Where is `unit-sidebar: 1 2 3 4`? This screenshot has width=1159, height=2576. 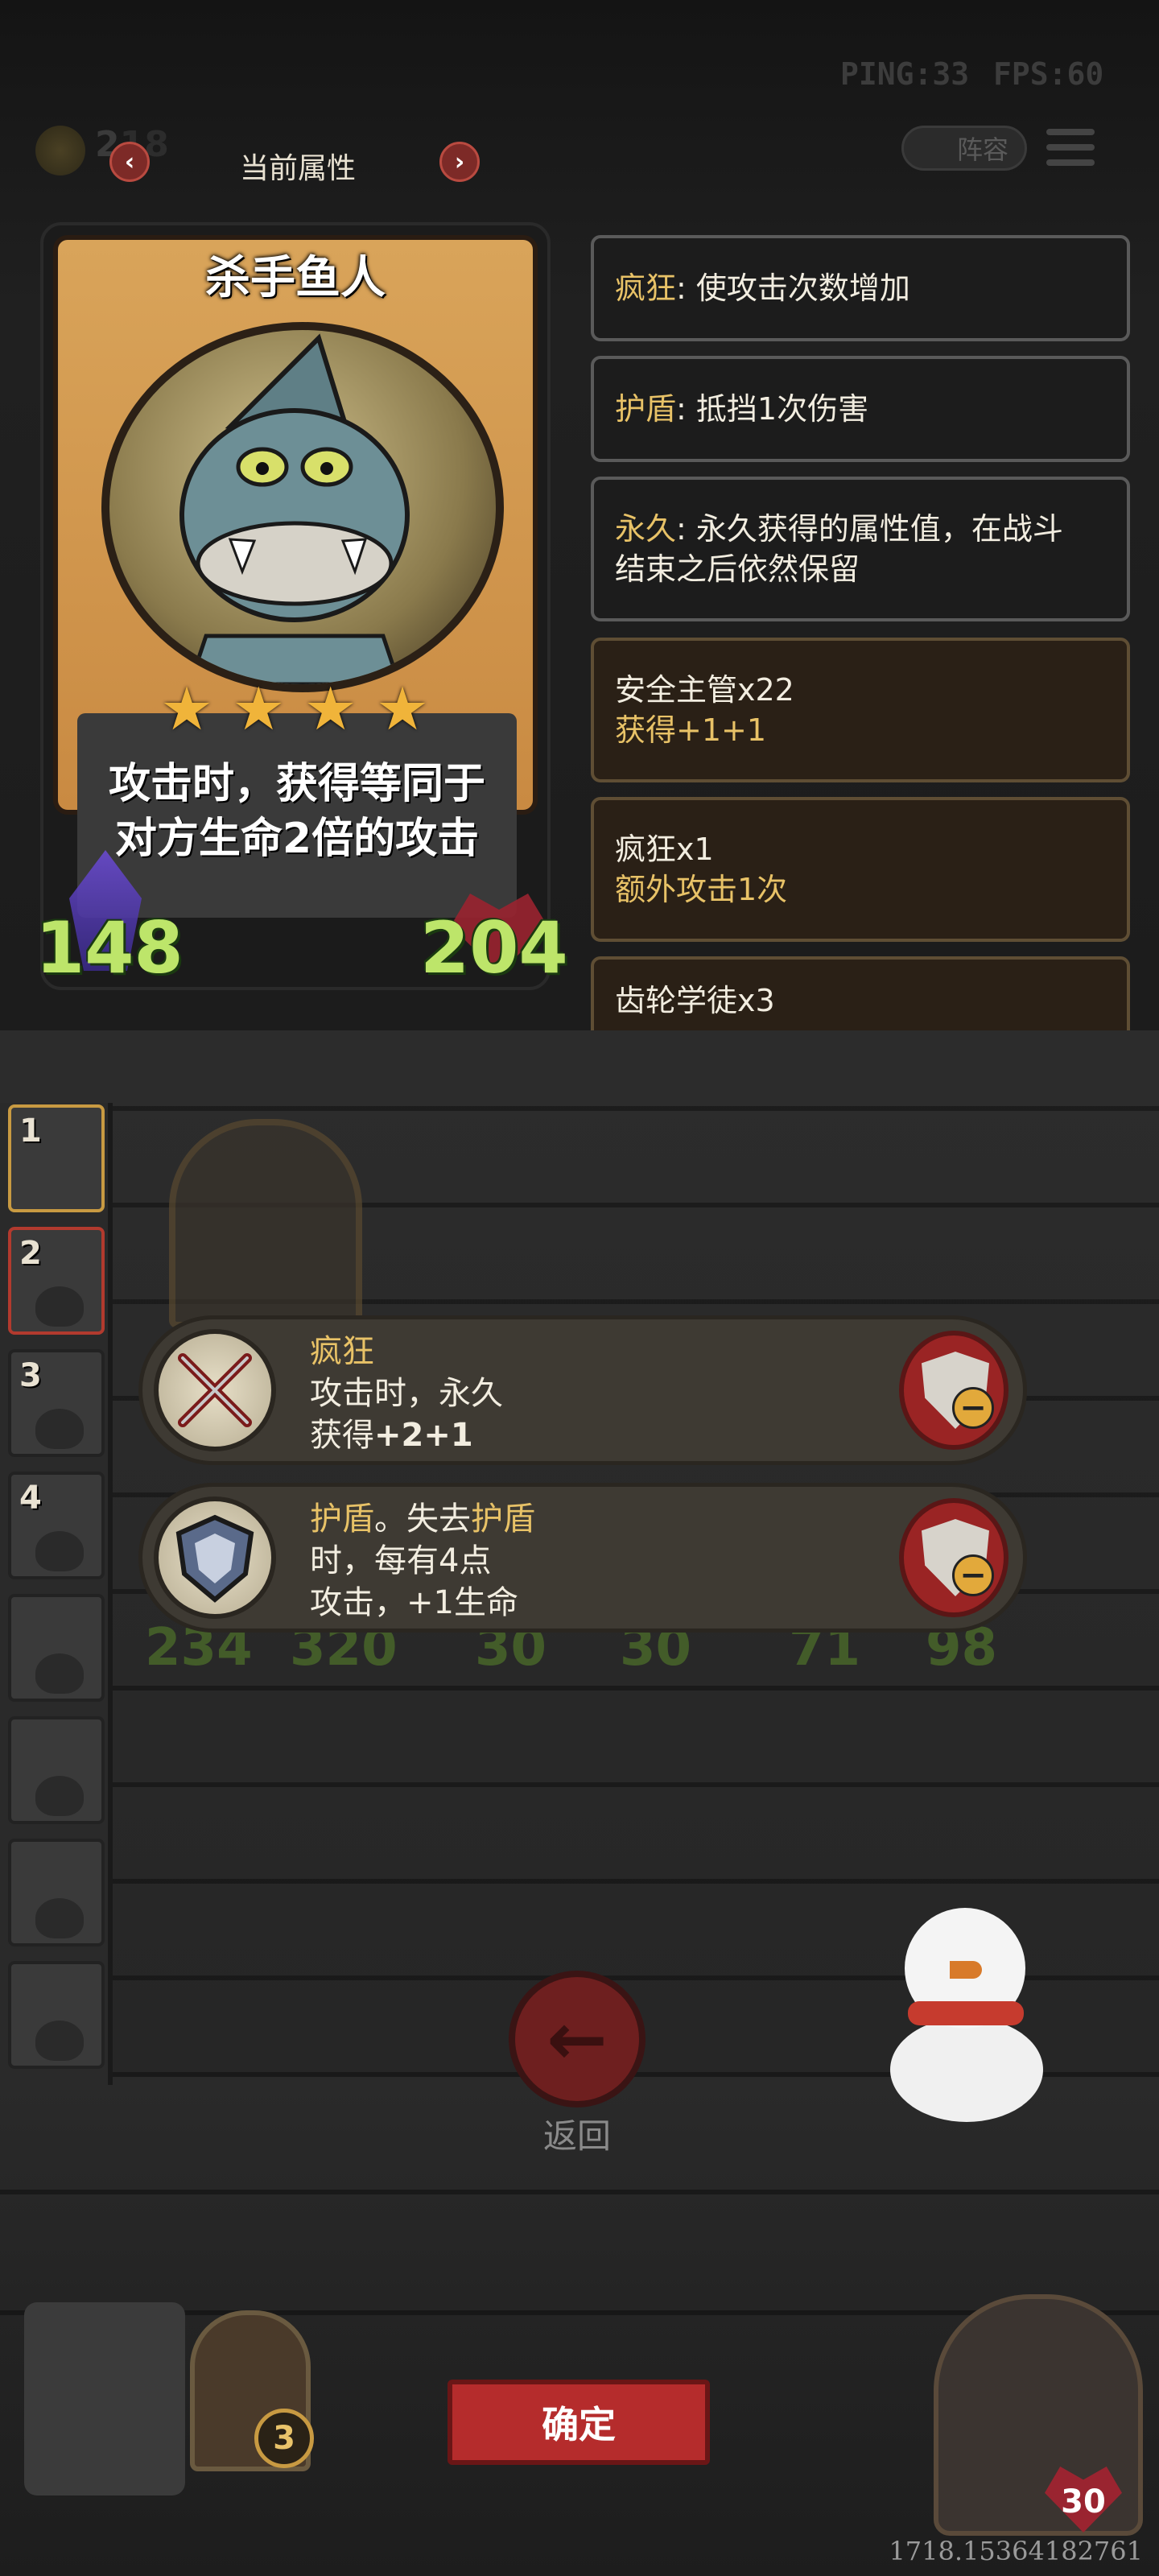
unit-sidebar: 1 2 3 4 is located at coordinates (56, 1594).